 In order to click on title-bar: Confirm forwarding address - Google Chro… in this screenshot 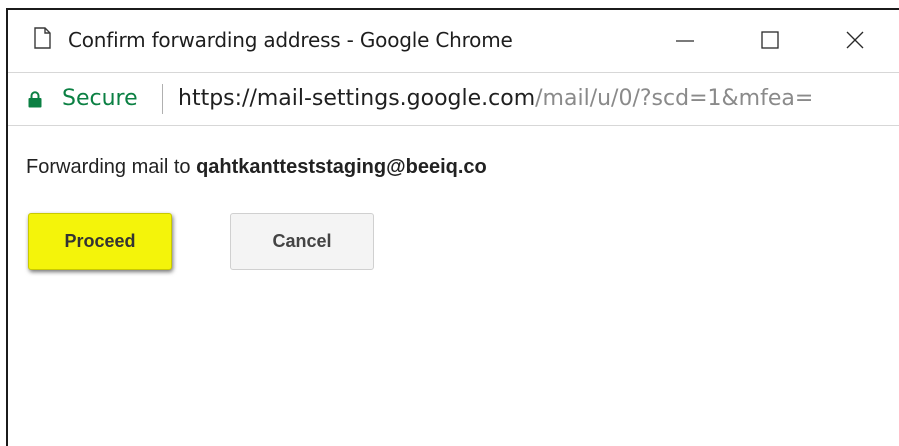, I will do `click(453, 41)`.